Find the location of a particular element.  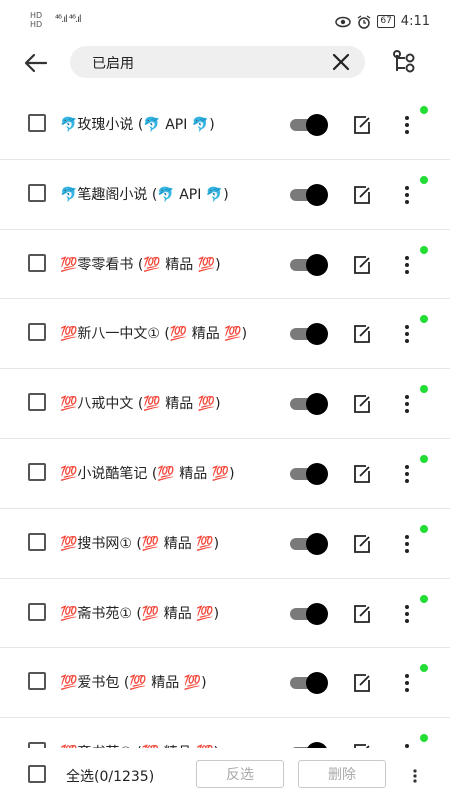

list-item: 💯八戒中文 (💯 精品 💯) is located at coordinates (225, 404).